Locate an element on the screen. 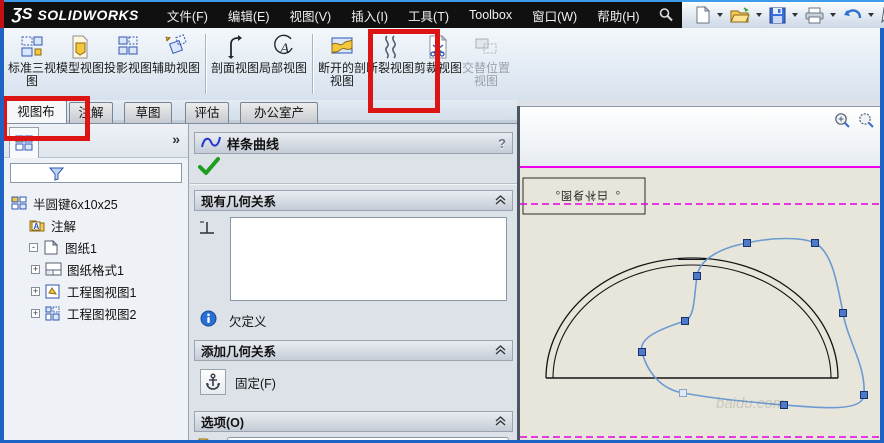 This screenshot has width=884, height=443. filter-funnel-icon is located at coordinates (56, 176).